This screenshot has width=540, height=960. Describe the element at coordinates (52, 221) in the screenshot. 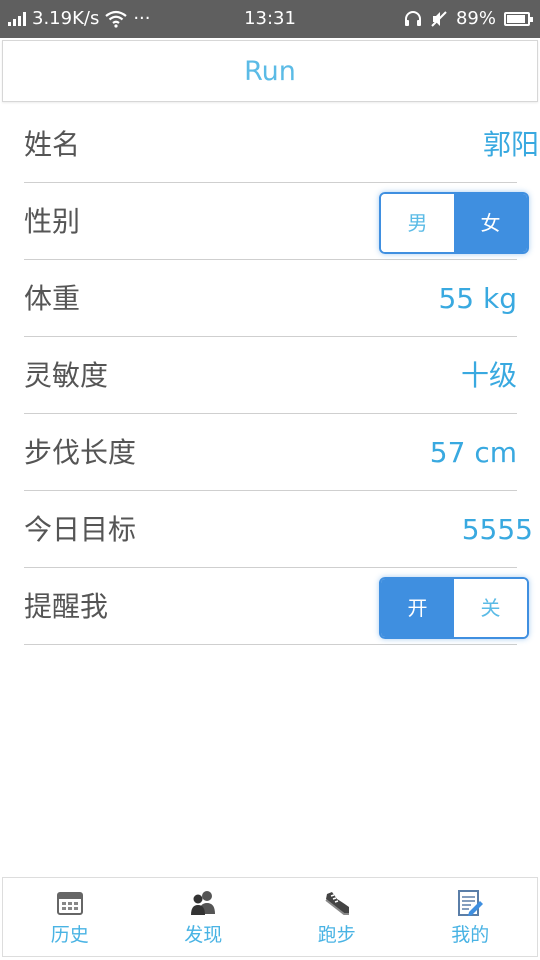

I see `gender-label: 性别` at that location.